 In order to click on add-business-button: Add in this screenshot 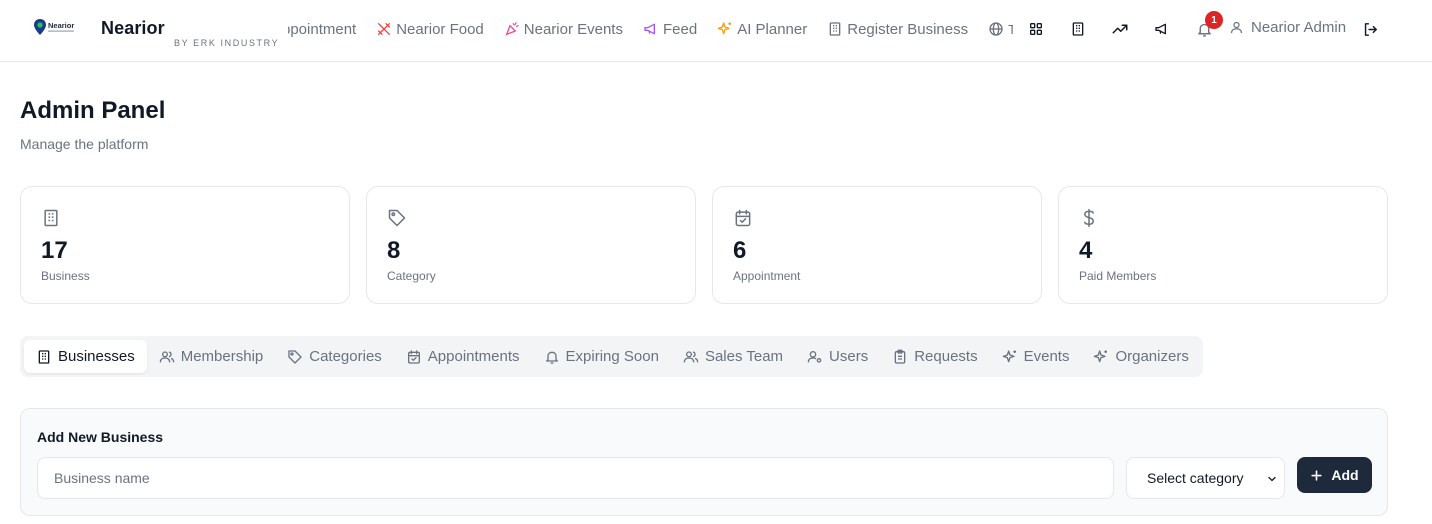, I will do `click(1334, 475)`.